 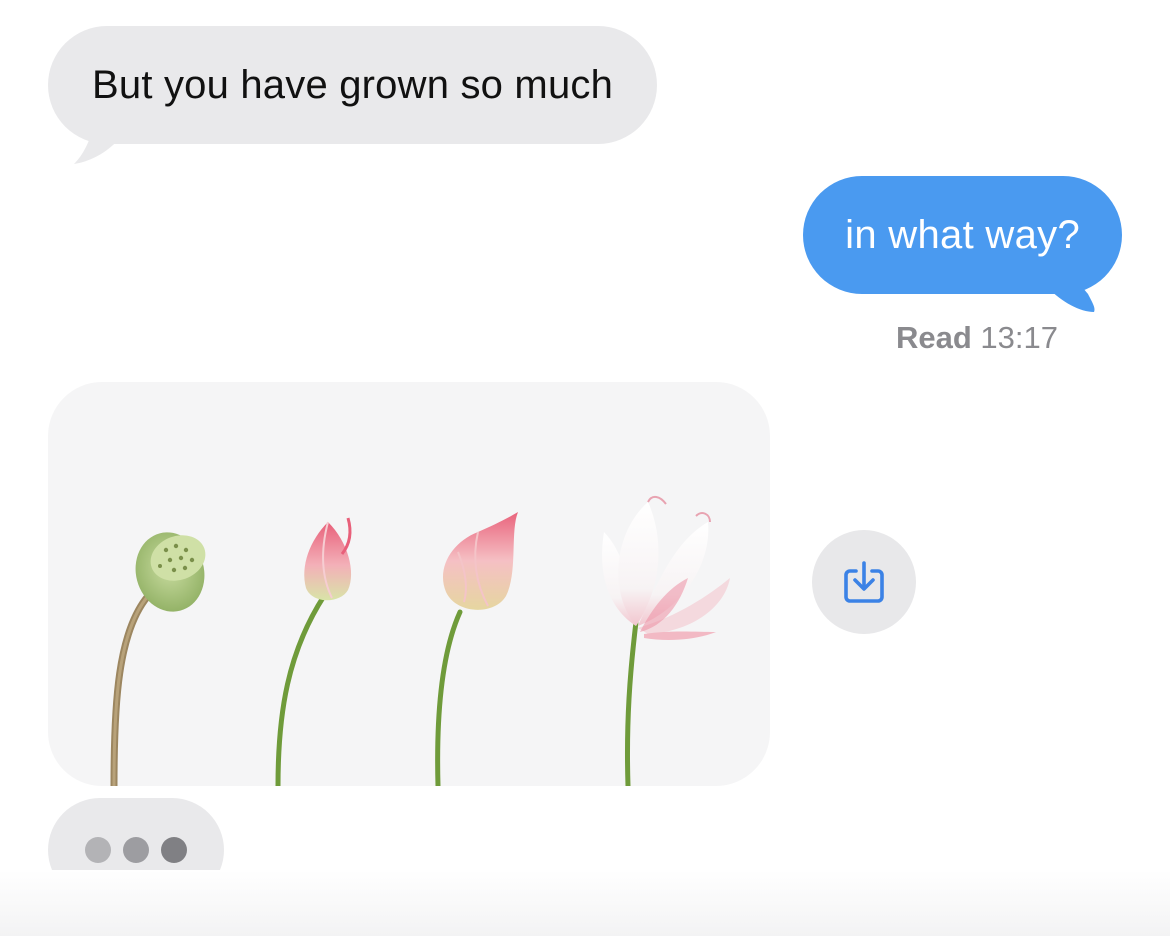 I want to click on save-image-button, so click(x=864, y=582).